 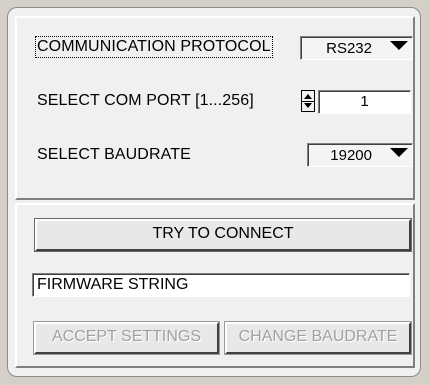 I want to click on spinner-divider, so click(x=308, y=101).